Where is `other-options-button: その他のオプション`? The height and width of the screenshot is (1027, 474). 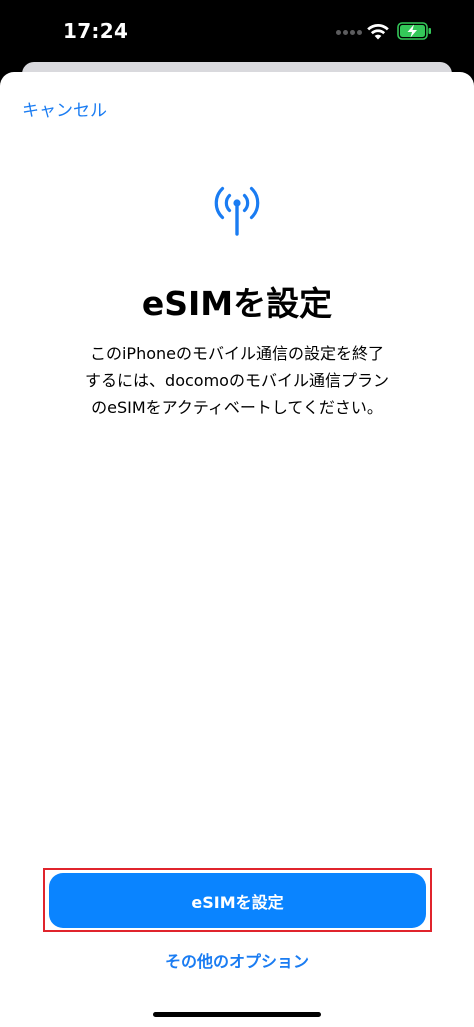
other-options-button: その他のオプション is located at coordinates (237, 960).